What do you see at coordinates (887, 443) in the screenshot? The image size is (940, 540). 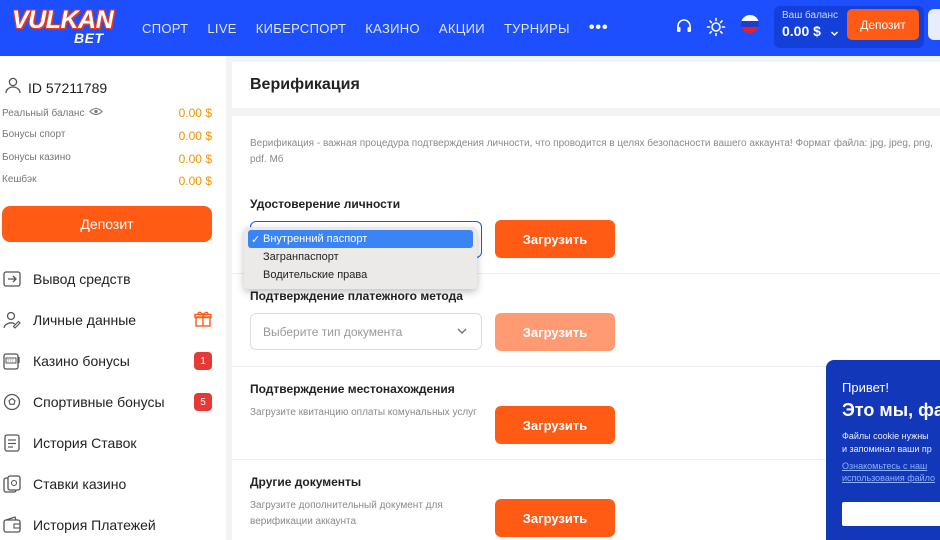 I see `cookie-text: Файлы cookie нужны и запоминал ваши пр` at bounding box center [887, 443].